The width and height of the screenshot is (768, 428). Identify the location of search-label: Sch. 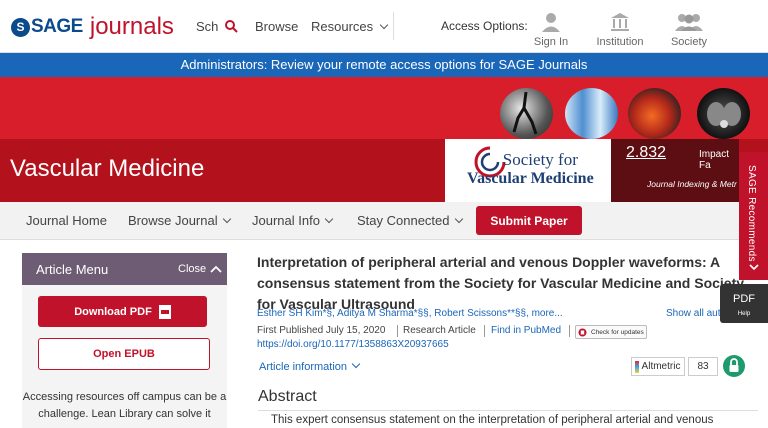
(207, 26).